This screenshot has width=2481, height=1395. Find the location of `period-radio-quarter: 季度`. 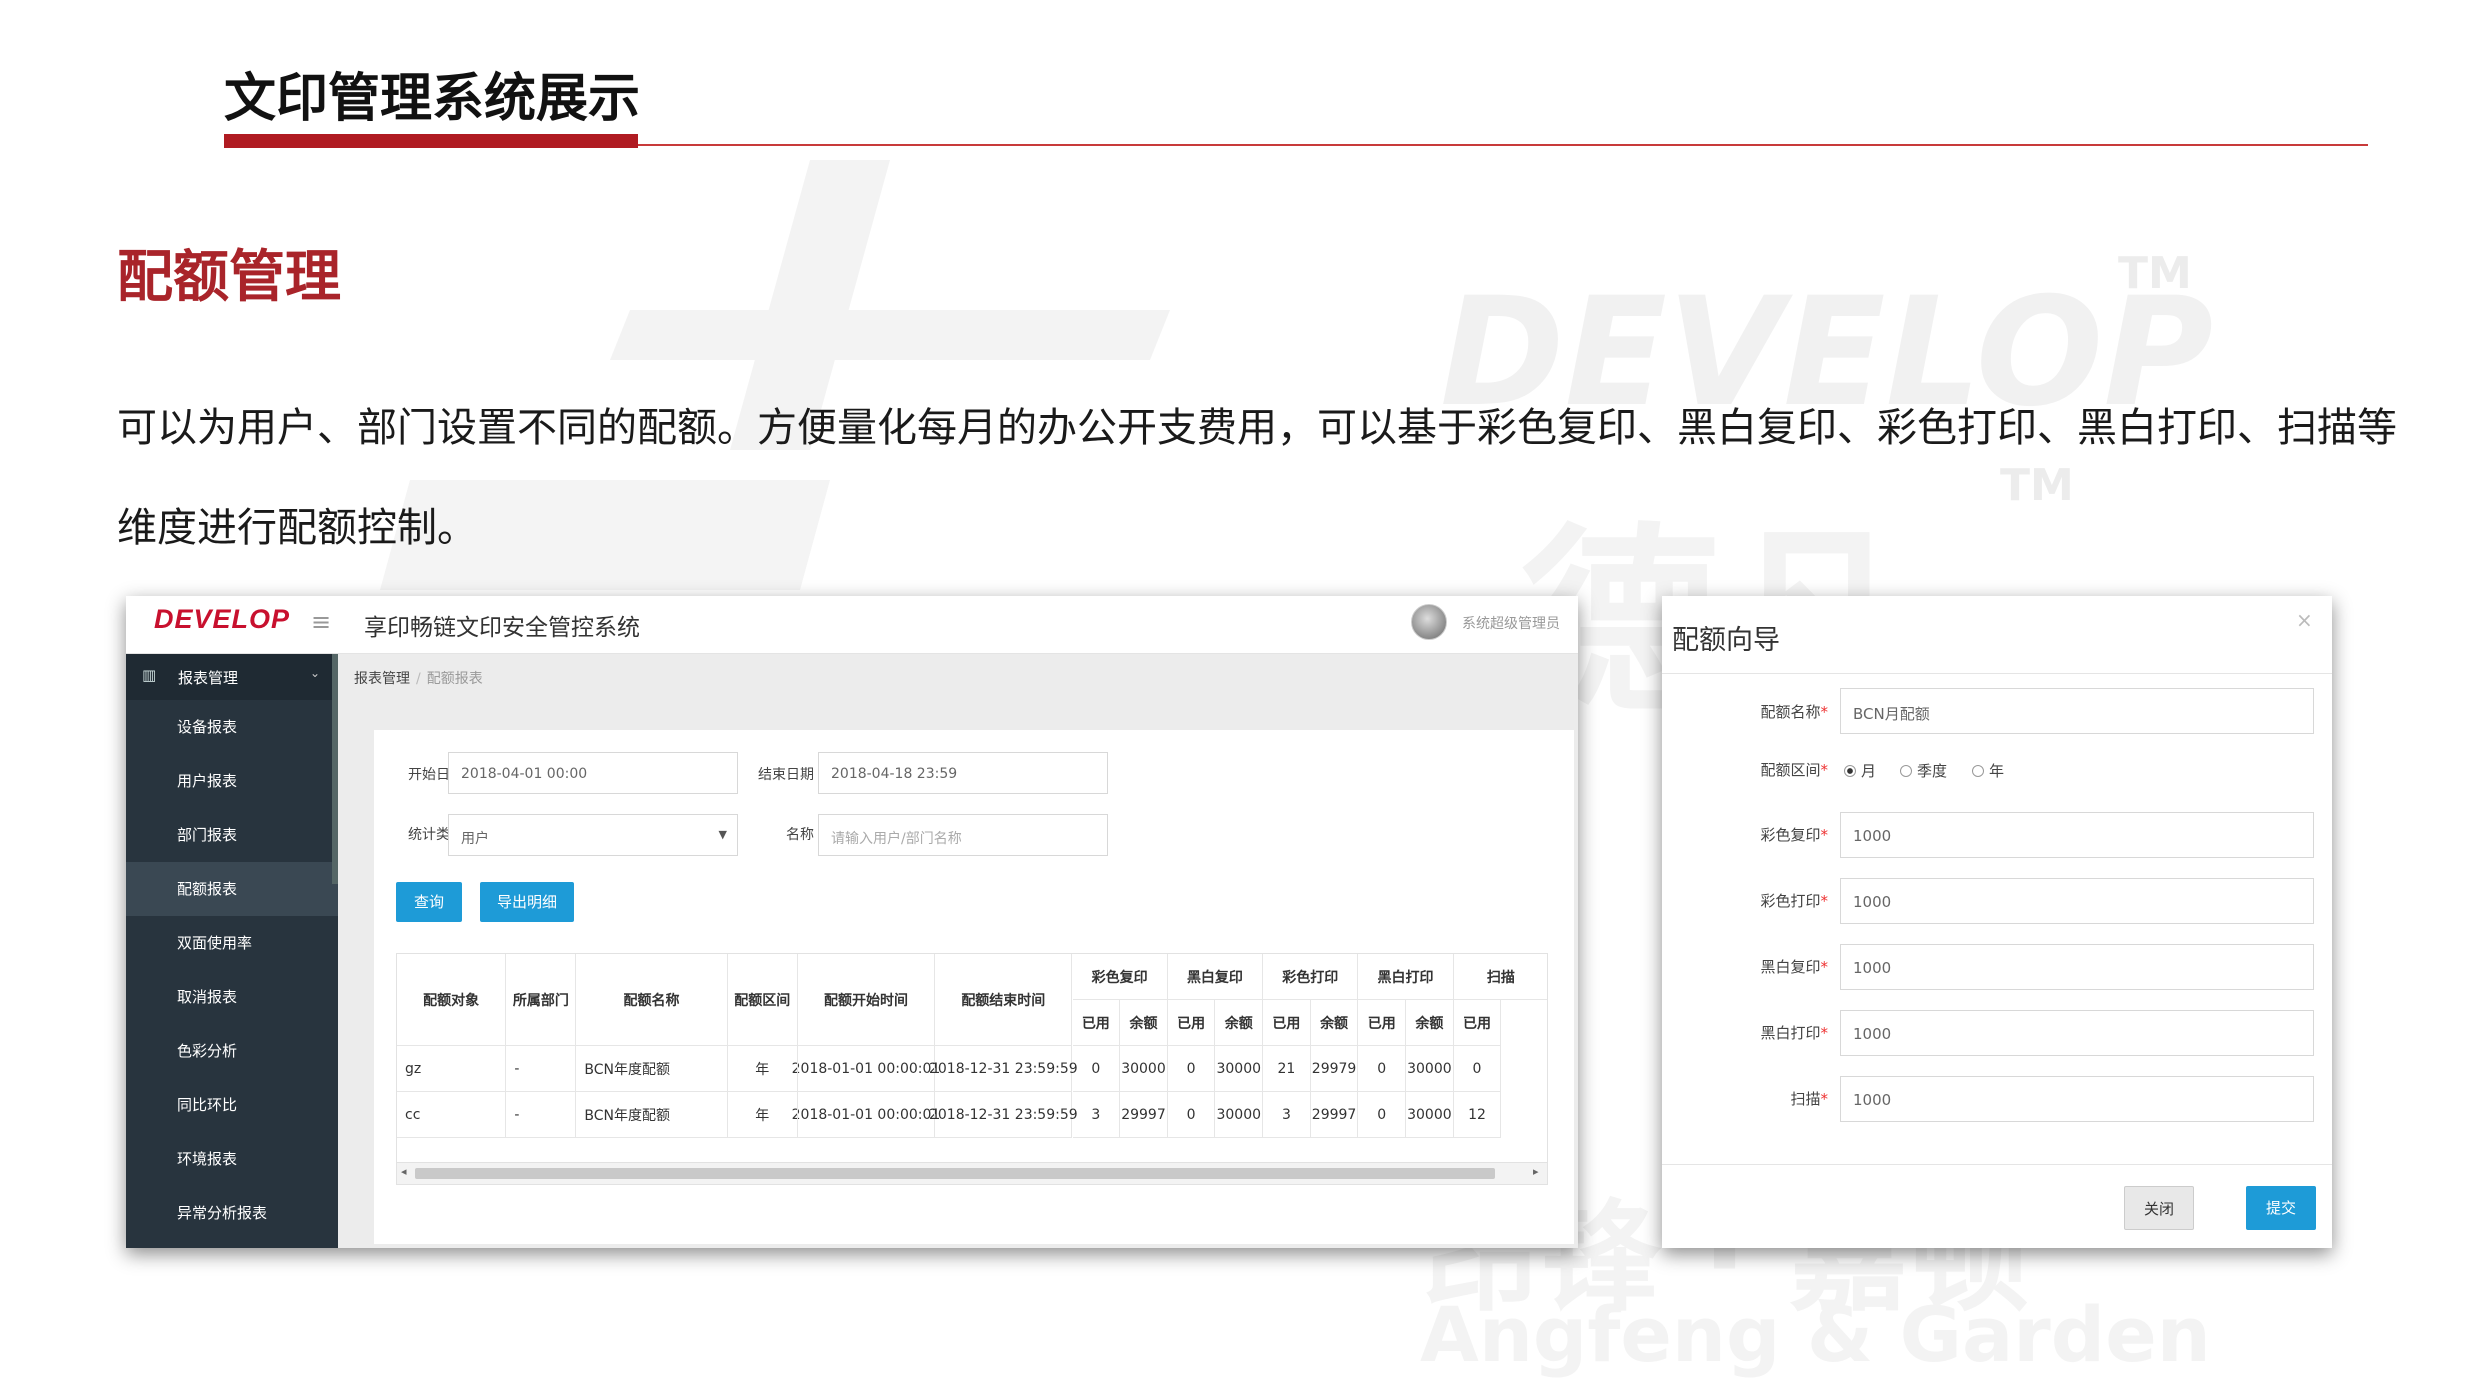

period-radio-quarter: 季度 is located at coordinates (1923, 770).